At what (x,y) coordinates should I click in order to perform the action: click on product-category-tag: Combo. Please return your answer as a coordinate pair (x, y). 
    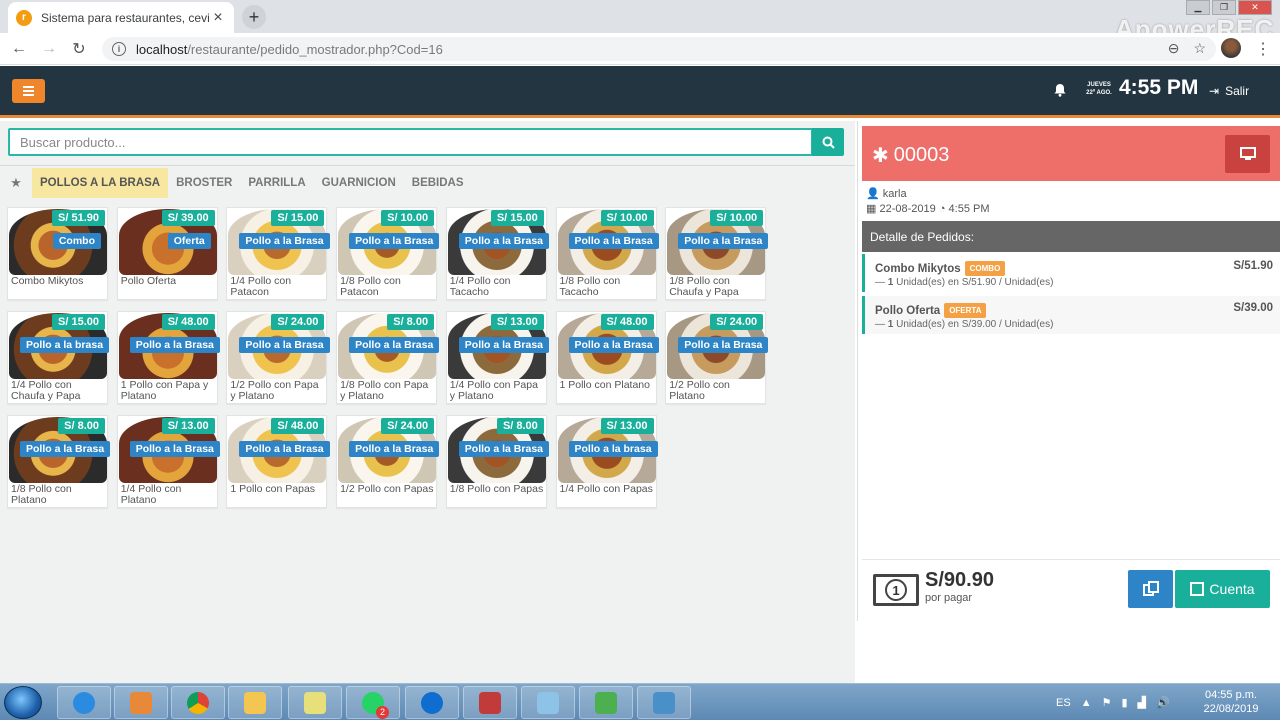
    Looking at the image, I should click on (76, 241).